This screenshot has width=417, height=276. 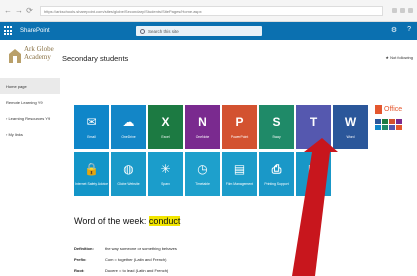 What do you see at coordinates (37, 57) in the screenshot?
I see `logo-line-2: Academy` at bounding box center [37, 57].